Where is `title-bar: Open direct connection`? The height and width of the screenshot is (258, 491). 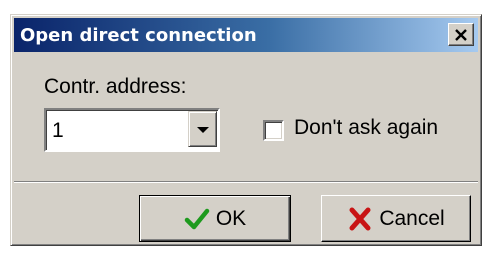
title-bar: Open direct connection is located at coordinates (246, 35).